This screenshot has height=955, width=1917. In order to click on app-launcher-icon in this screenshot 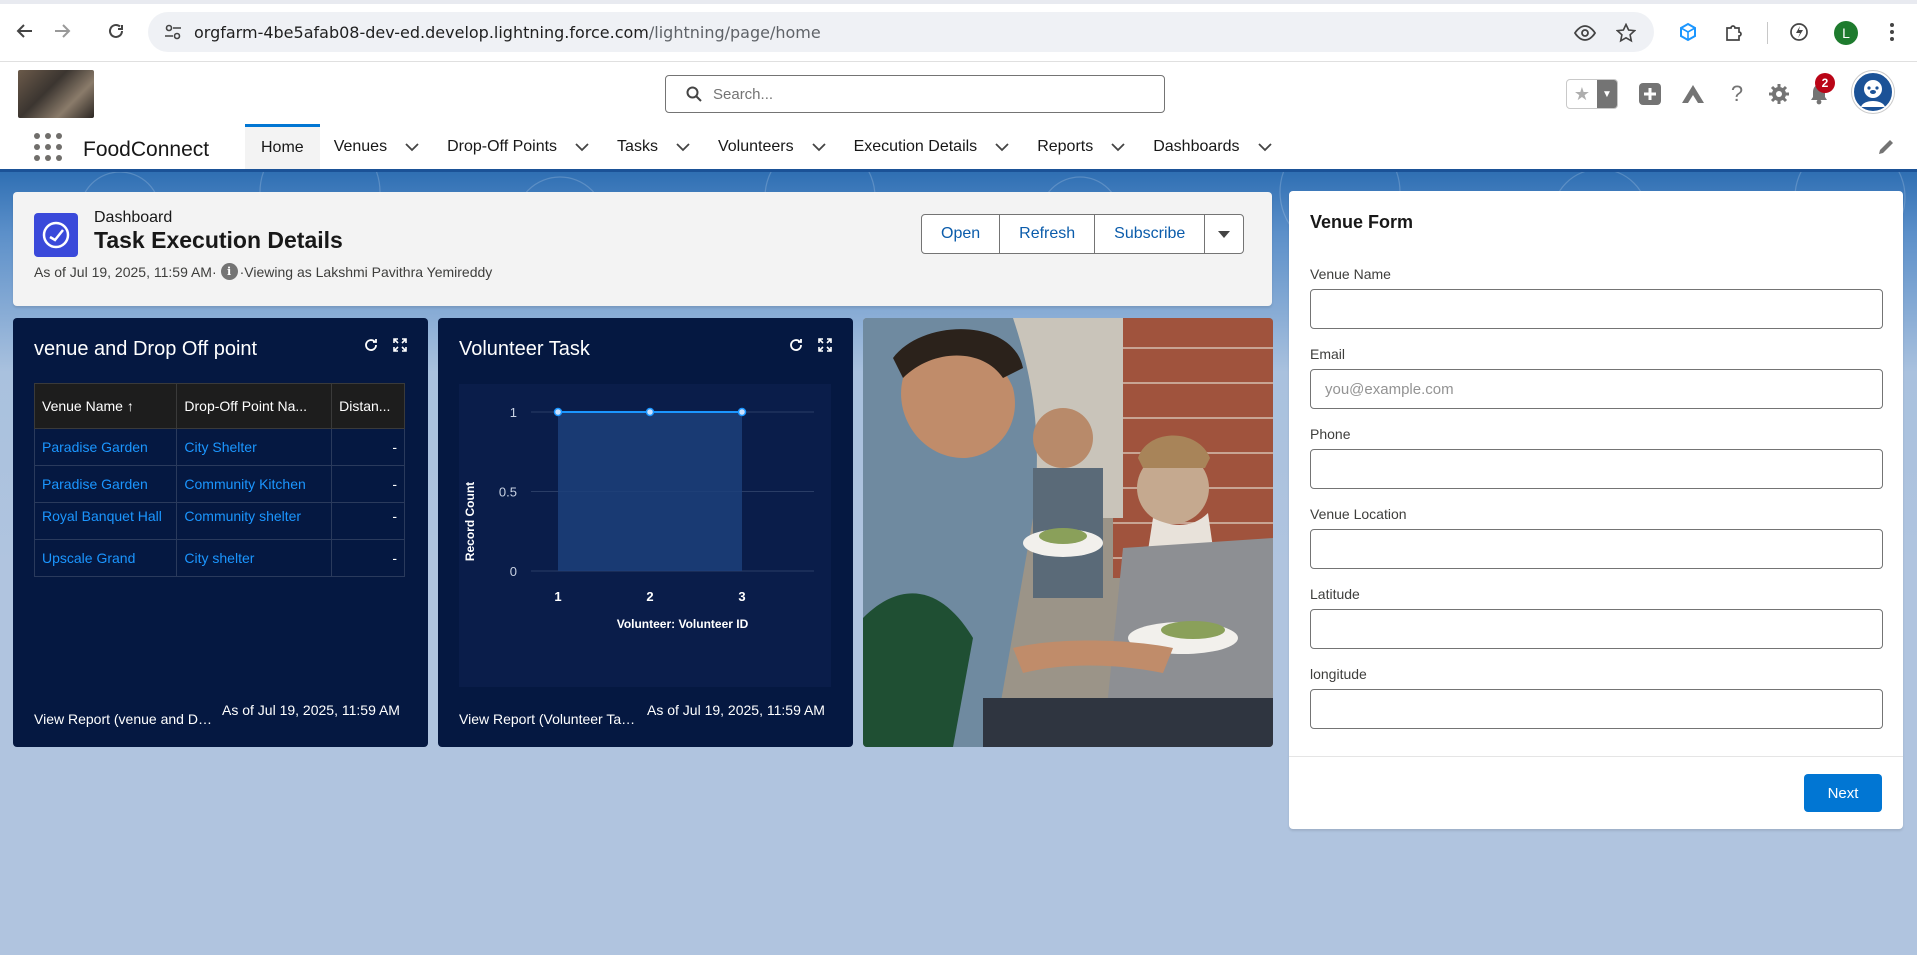, I will do `click(48, 147)`.